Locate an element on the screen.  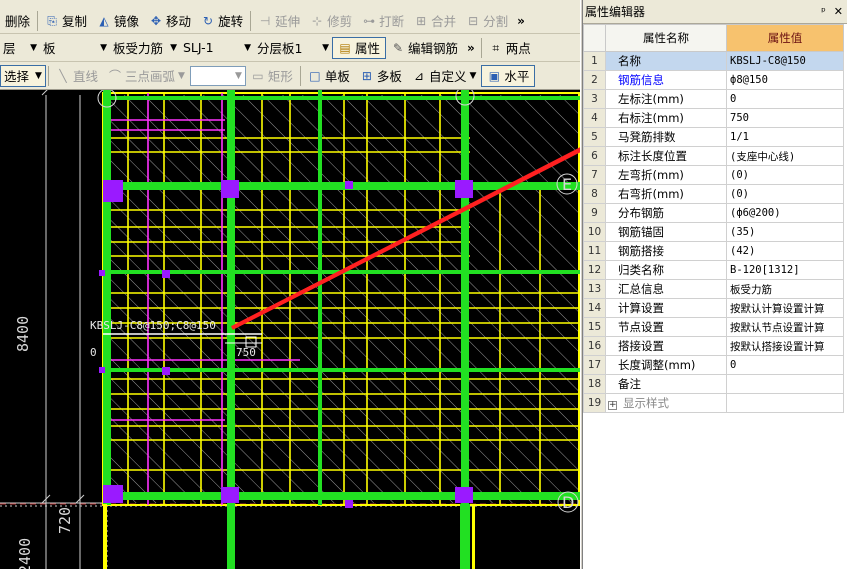
single-board-button: □ 单板 is located at coordinates (329, 76).